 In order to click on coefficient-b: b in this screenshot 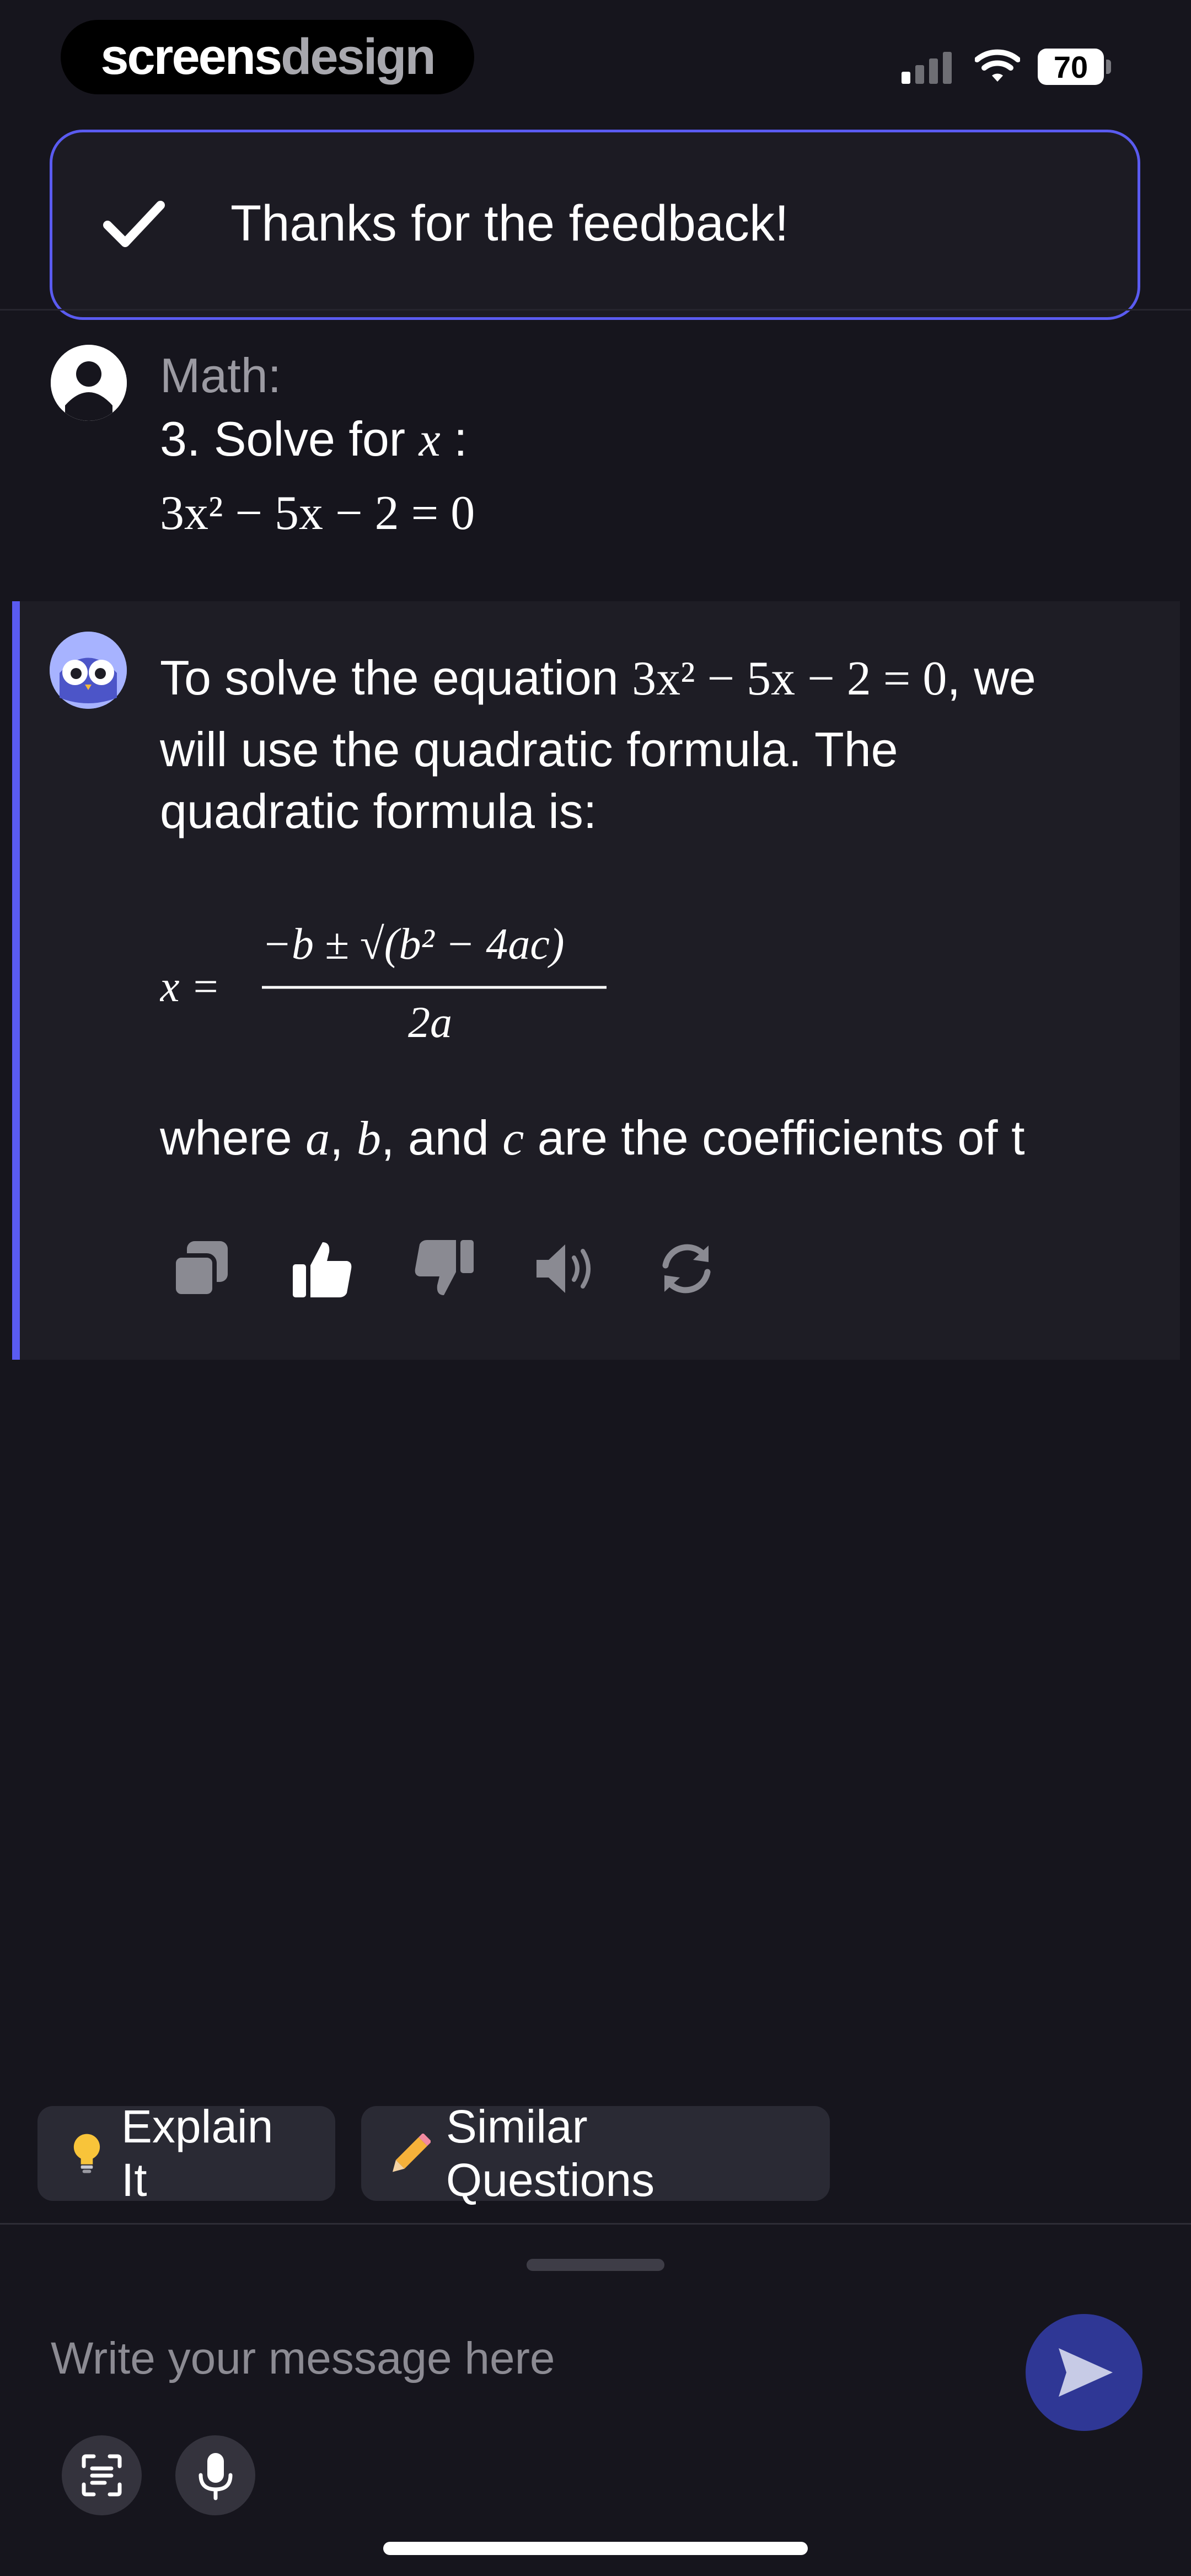, I will do `click(369, 1139)`.